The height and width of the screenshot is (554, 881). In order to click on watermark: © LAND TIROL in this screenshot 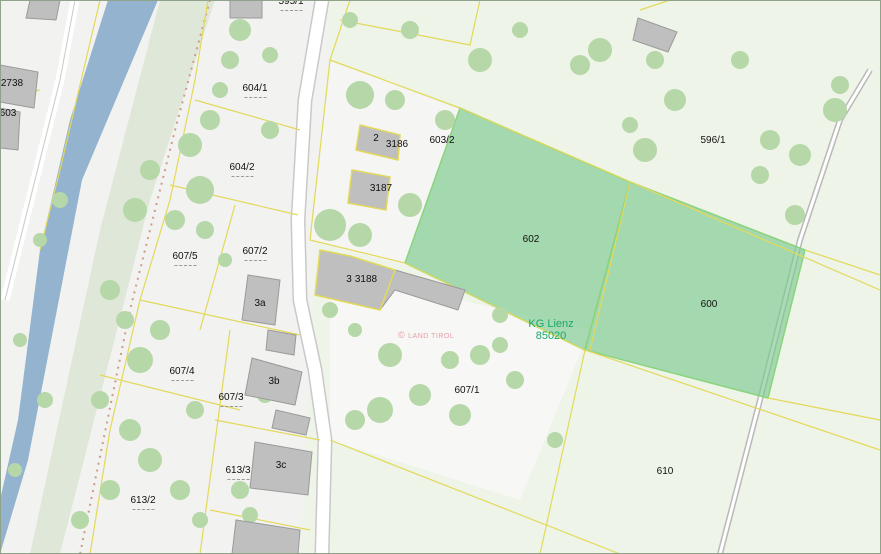, I will do `click(426, 335)`.